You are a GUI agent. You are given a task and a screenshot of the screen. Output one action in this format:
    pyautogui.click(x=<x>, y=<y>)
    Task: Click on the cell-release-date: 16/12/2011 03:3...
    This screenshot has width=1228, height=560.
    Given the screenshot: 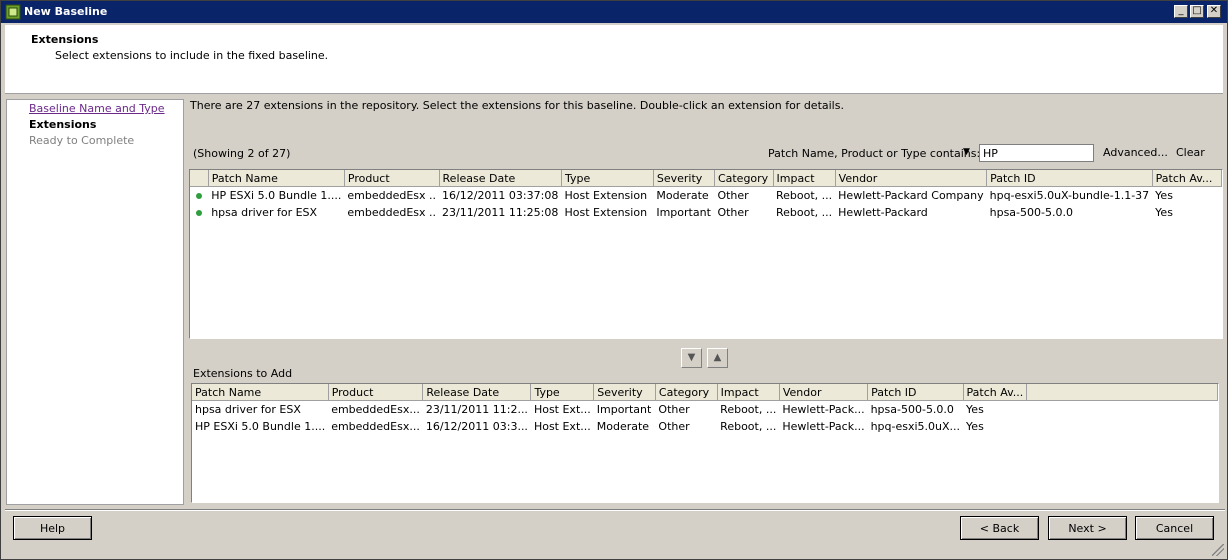 What is the action you would take?
    pyautogui.click(x=476, y=426)
    